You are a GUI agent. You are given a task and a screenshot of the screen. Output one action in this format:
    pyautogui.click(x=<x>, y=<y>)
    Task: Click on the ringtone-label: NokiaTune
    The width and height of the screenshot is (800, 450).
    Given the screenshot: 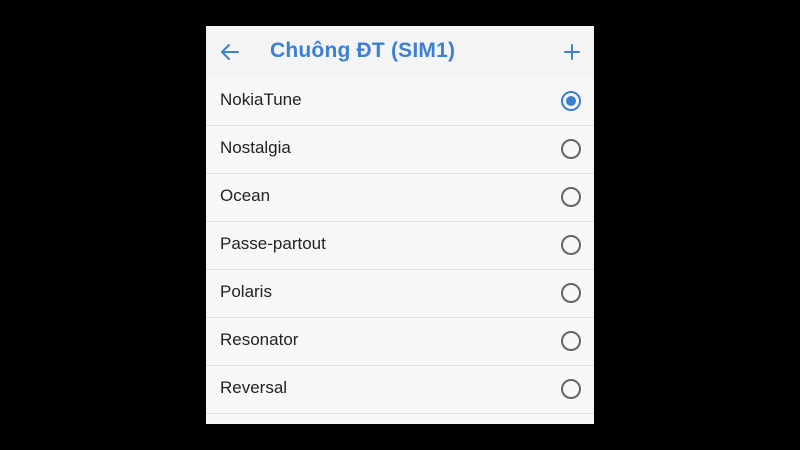 What is the action you would take?
    pyautogui.click(x=261, y=99)
    